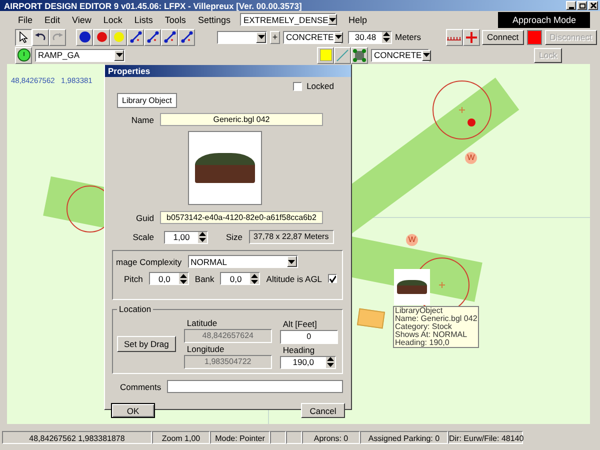 Image resolution: width=600 pixels, height=450 pixels. What do you see at coordinates (243, 261) in the screenshot?
I see `image-complexity-select: NORMAL` at bounding box center [243, 261].